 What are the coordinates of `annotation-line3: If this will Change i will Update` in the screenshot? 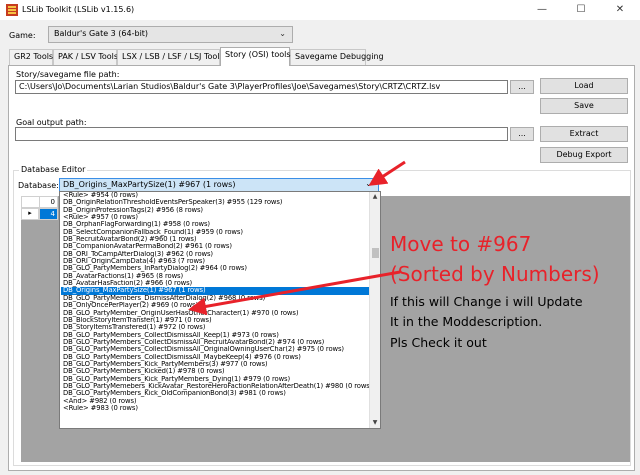 It's located at (486, 301).